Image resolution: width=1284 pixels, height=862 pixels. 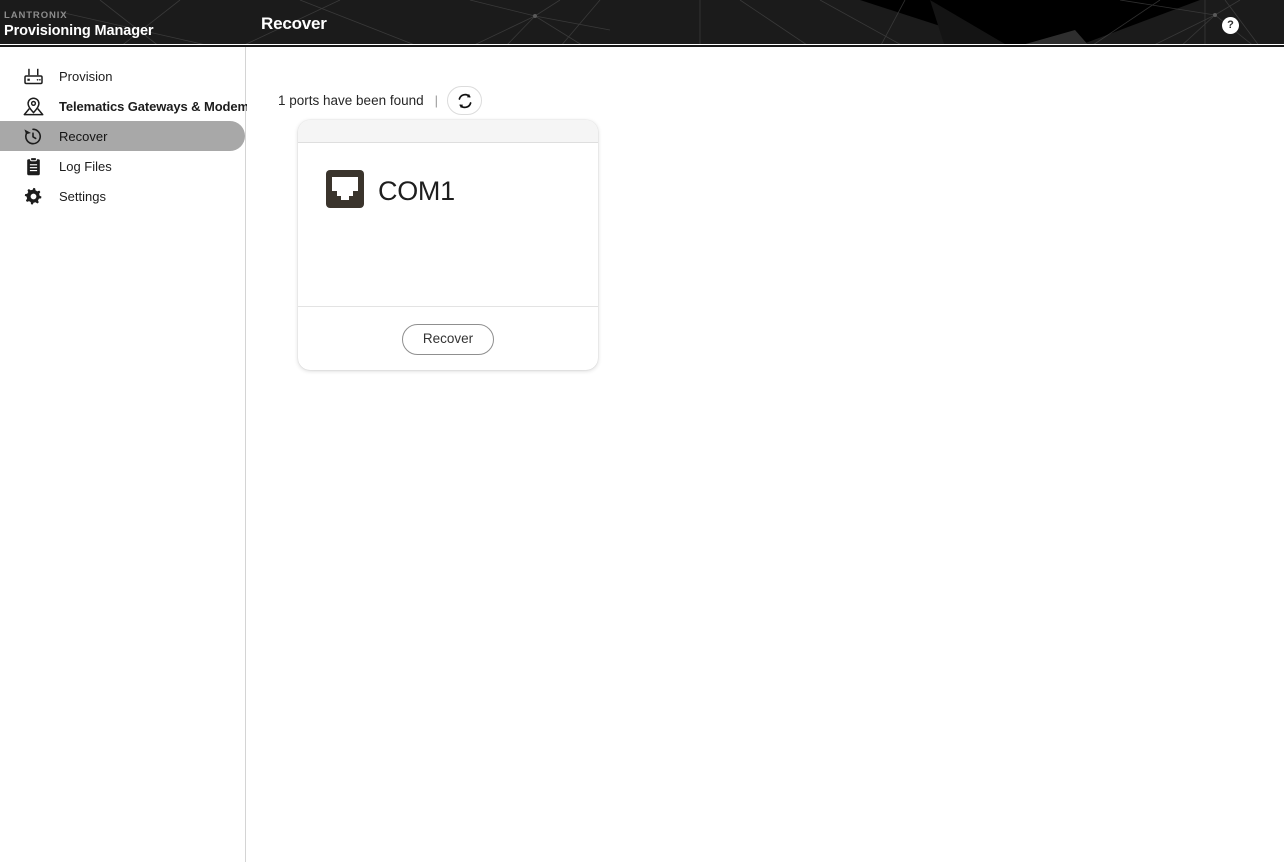 What do you see at coordinates (642, 46) in the screenshot?
I see `header-underbar` at bounding box center [642, 46].